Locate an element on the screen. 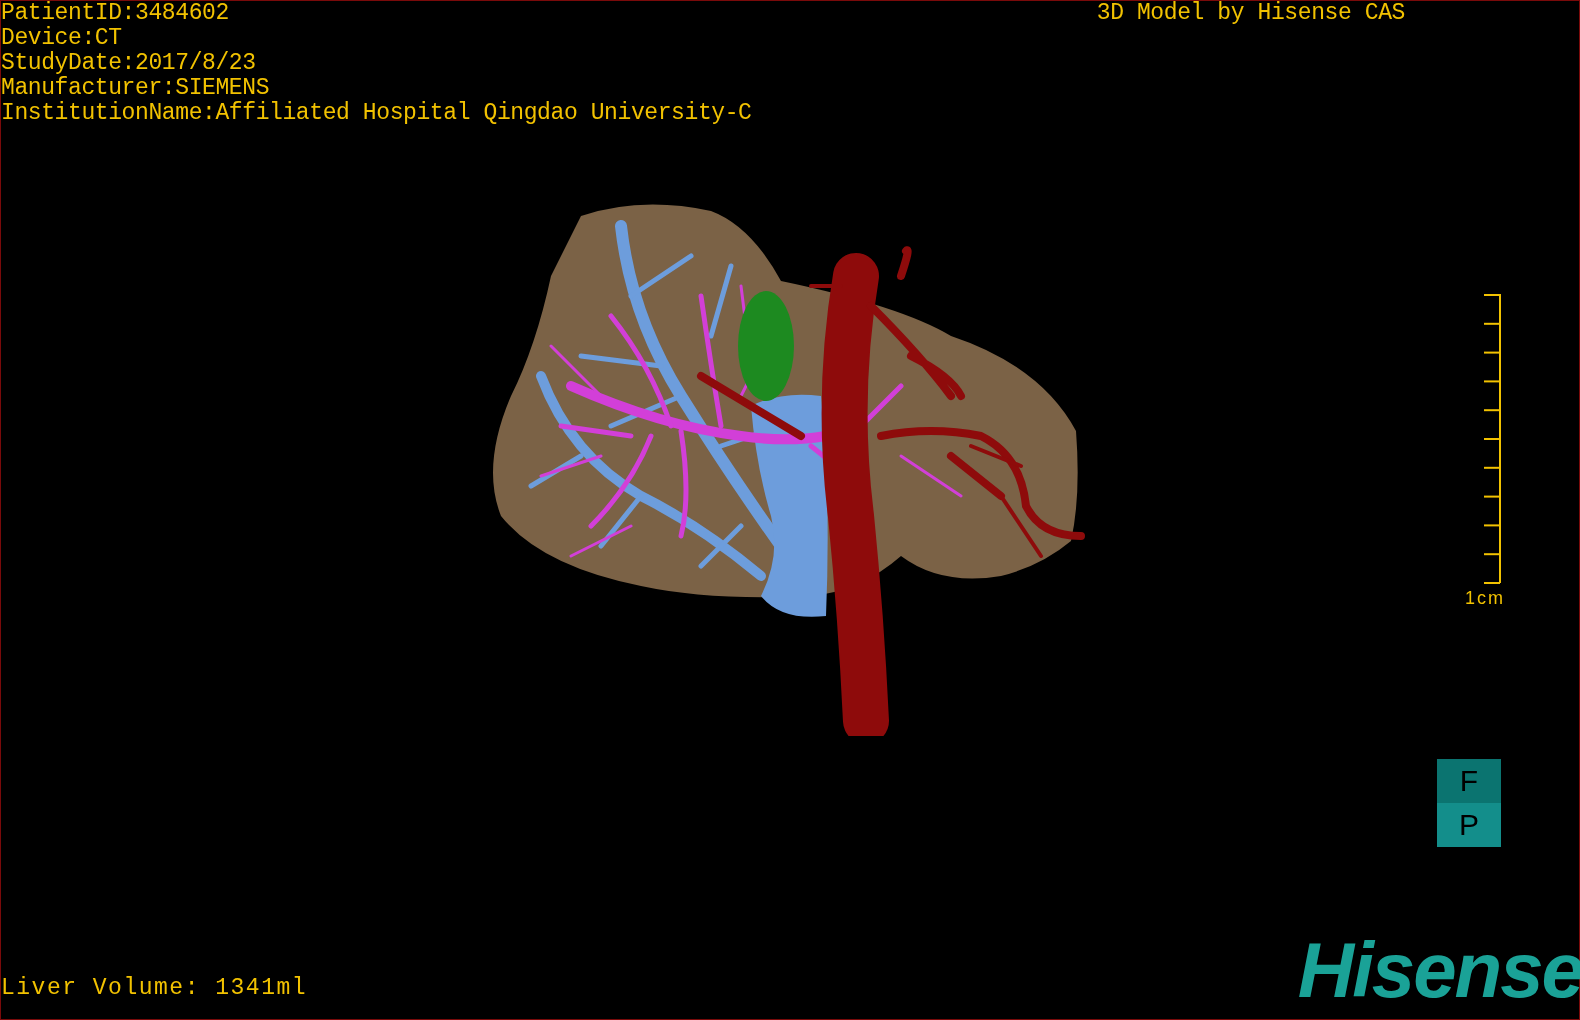 Image resolution: width=1580 pixels, height=1020 pixels. orientation-face: P is located at coordinates (1469, 825).